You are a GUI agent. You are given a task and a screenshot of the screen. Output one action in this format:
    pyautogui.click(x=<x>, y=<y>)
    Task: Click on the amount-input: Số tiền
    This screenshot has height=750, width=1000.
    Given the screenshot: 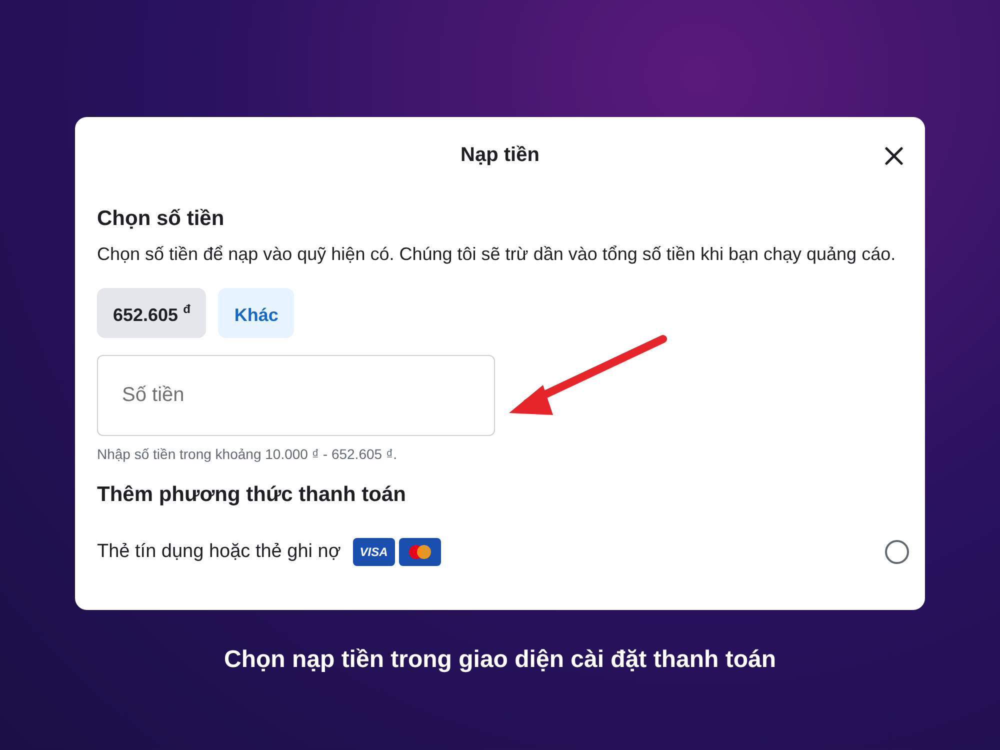 What is the action you would take?
    pyautogui.click(x=296, y=395)
    